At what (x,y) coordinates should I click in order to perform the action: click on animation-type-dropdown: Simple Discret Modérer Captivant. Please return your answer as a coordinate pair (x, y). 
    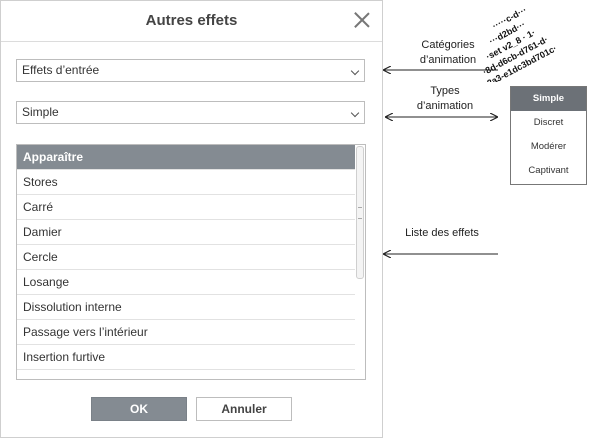
    Looking at the image, I should click on (548, 135).